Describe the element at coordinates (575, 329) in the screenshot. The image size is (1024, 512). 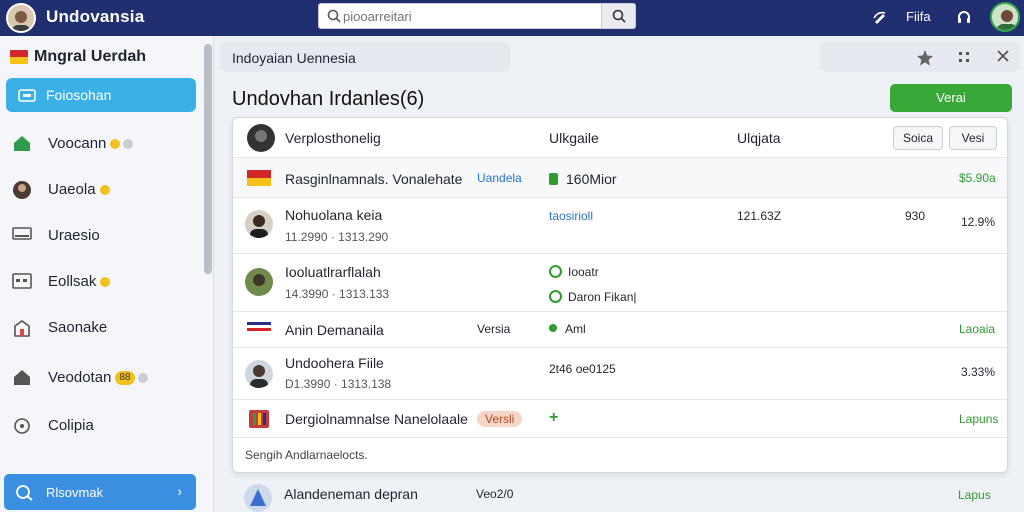
I see `row-status: Aml` at that location.